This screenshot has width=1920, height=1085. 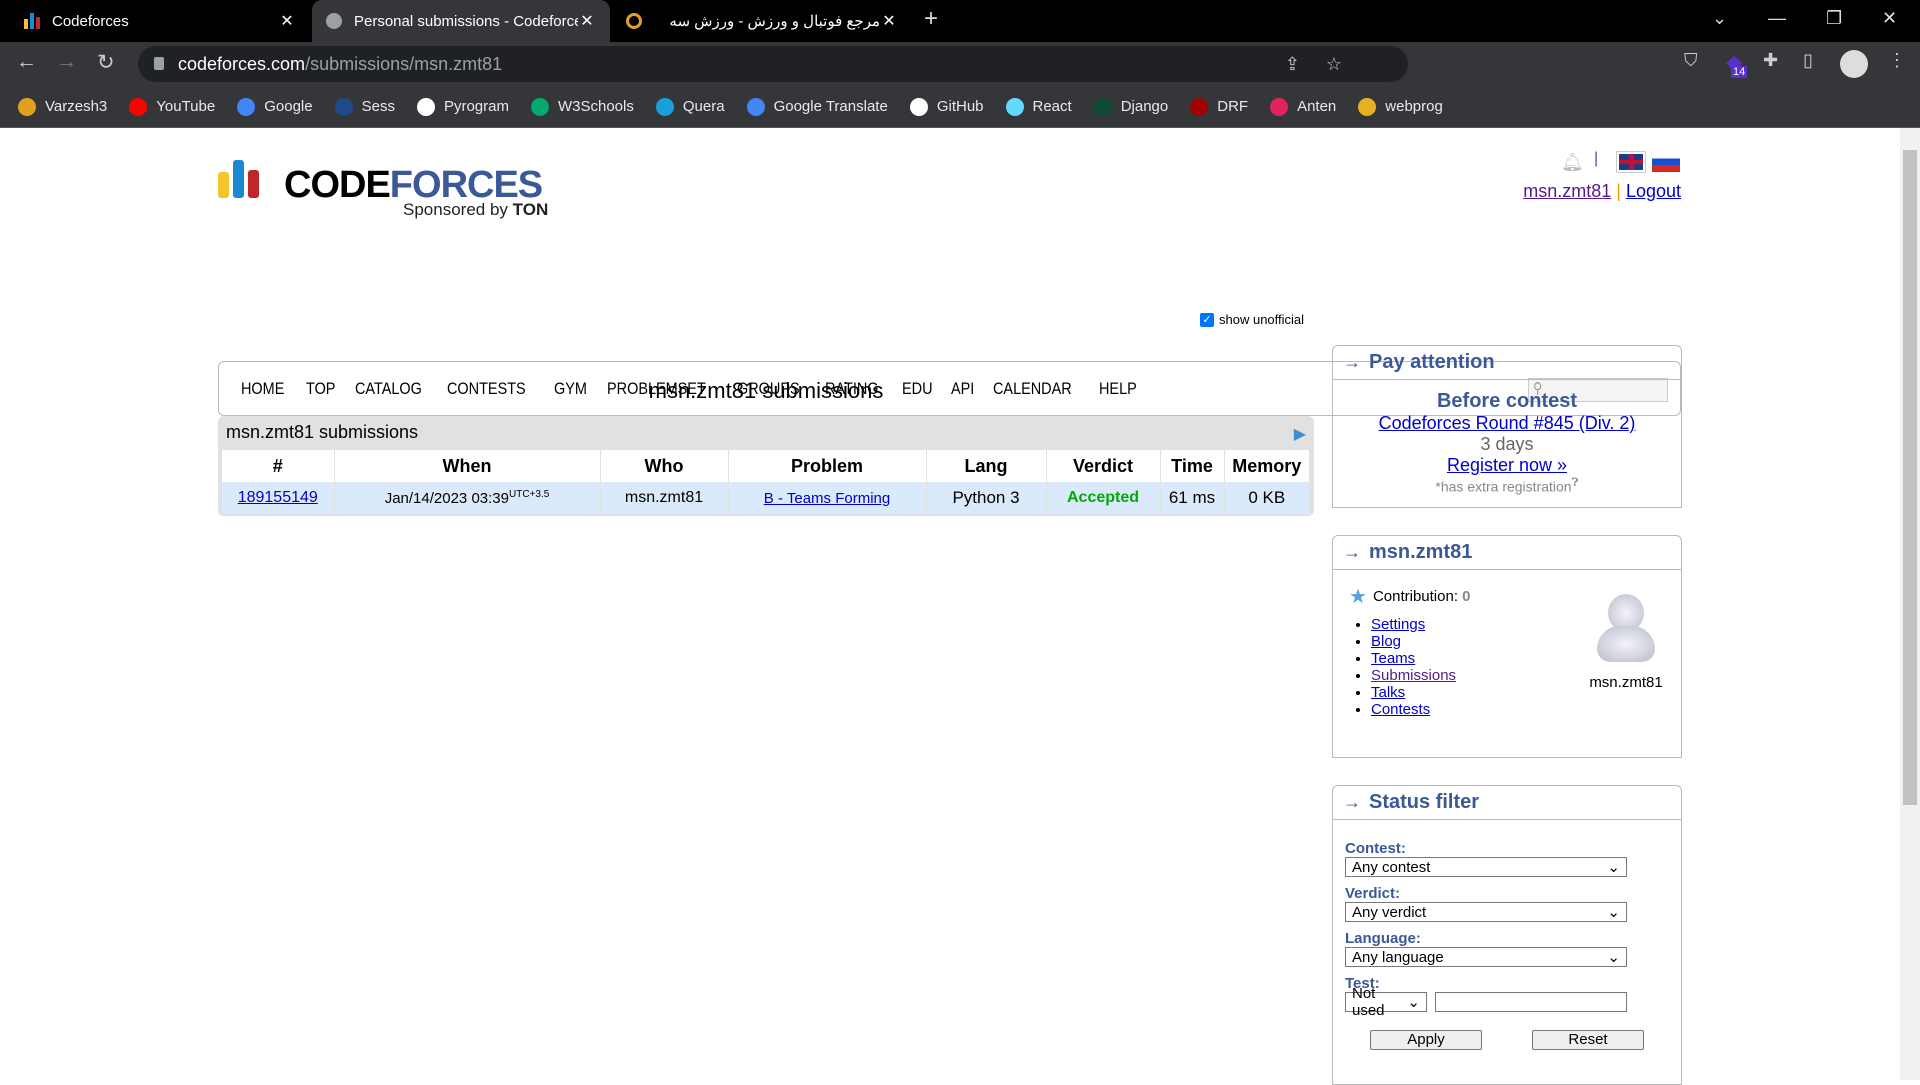 I want to click on bookmark-item: Anten, so click(x=1303, y=106).